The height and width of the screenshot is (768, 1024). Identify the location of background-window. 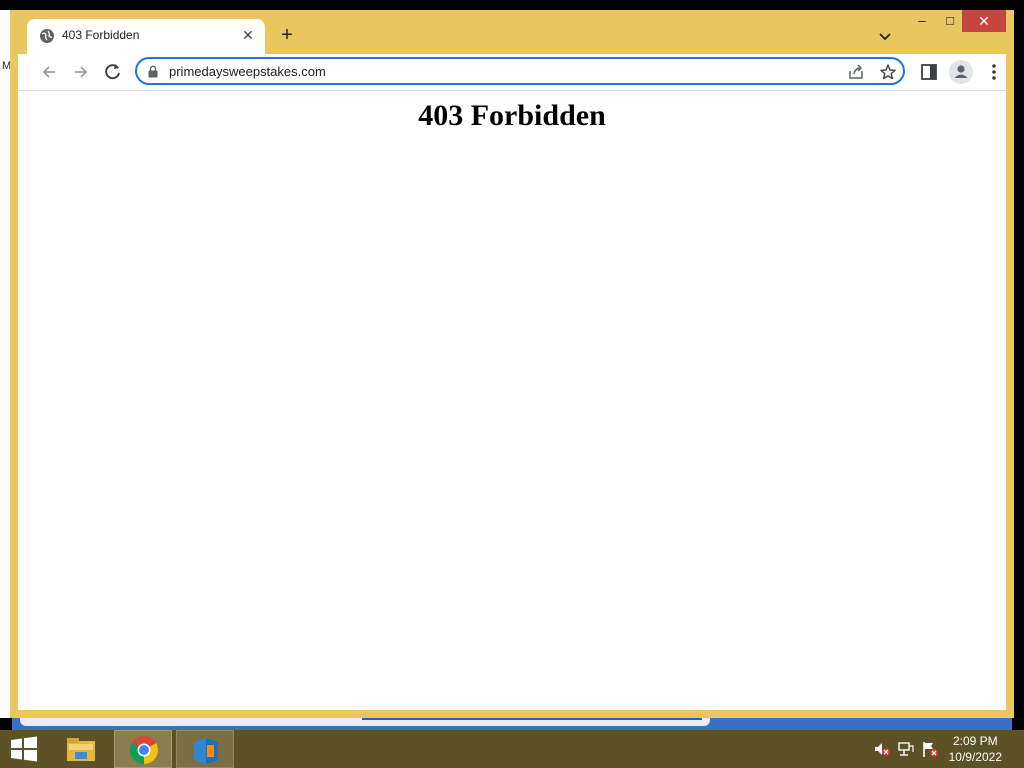
(512, 723).